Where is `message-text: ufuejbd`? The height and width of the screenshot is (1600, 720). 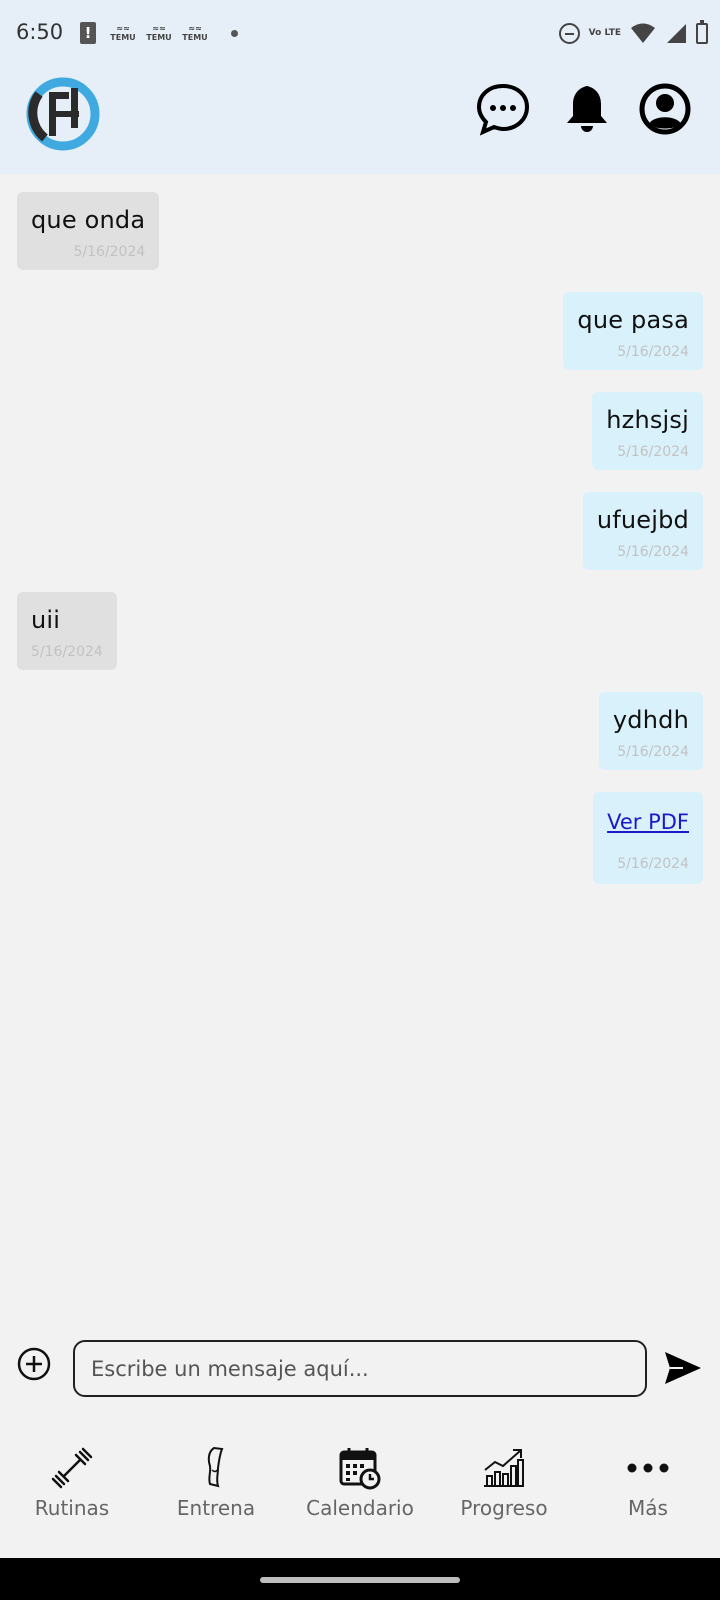 message-text: ufuejbd is located at coordinates (642, 520).